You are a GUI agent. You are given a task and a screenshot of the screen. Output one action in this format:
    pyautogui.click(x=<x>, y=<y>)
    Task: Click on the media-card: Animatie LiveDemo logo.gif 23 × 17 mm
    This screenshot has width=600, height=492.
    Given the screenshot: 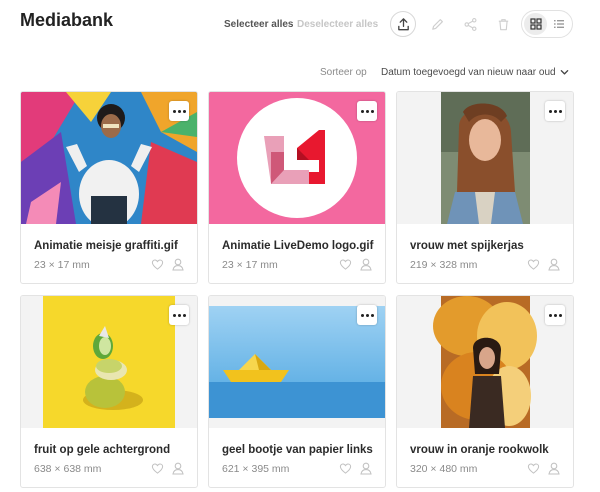 What is the action you would take?
    pyautogui.click(x=297, y=187)
    